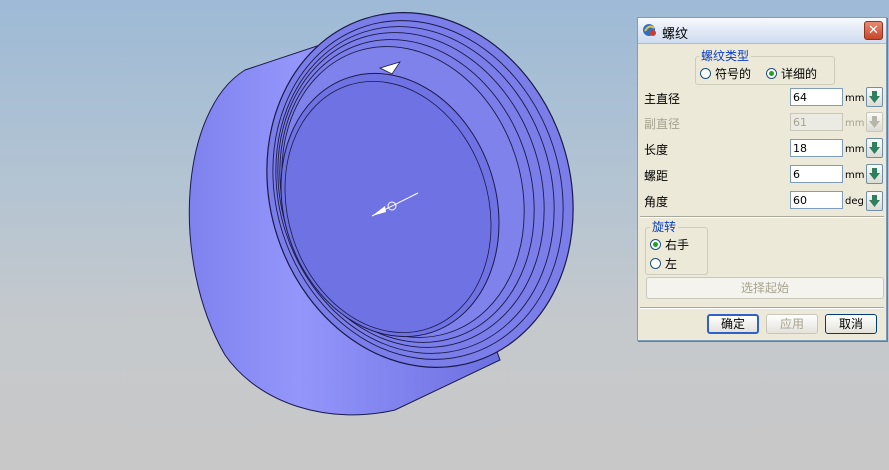 The image size is (889, 470). I want to click on minor-diameter-arrow-button, so click(874, 122).